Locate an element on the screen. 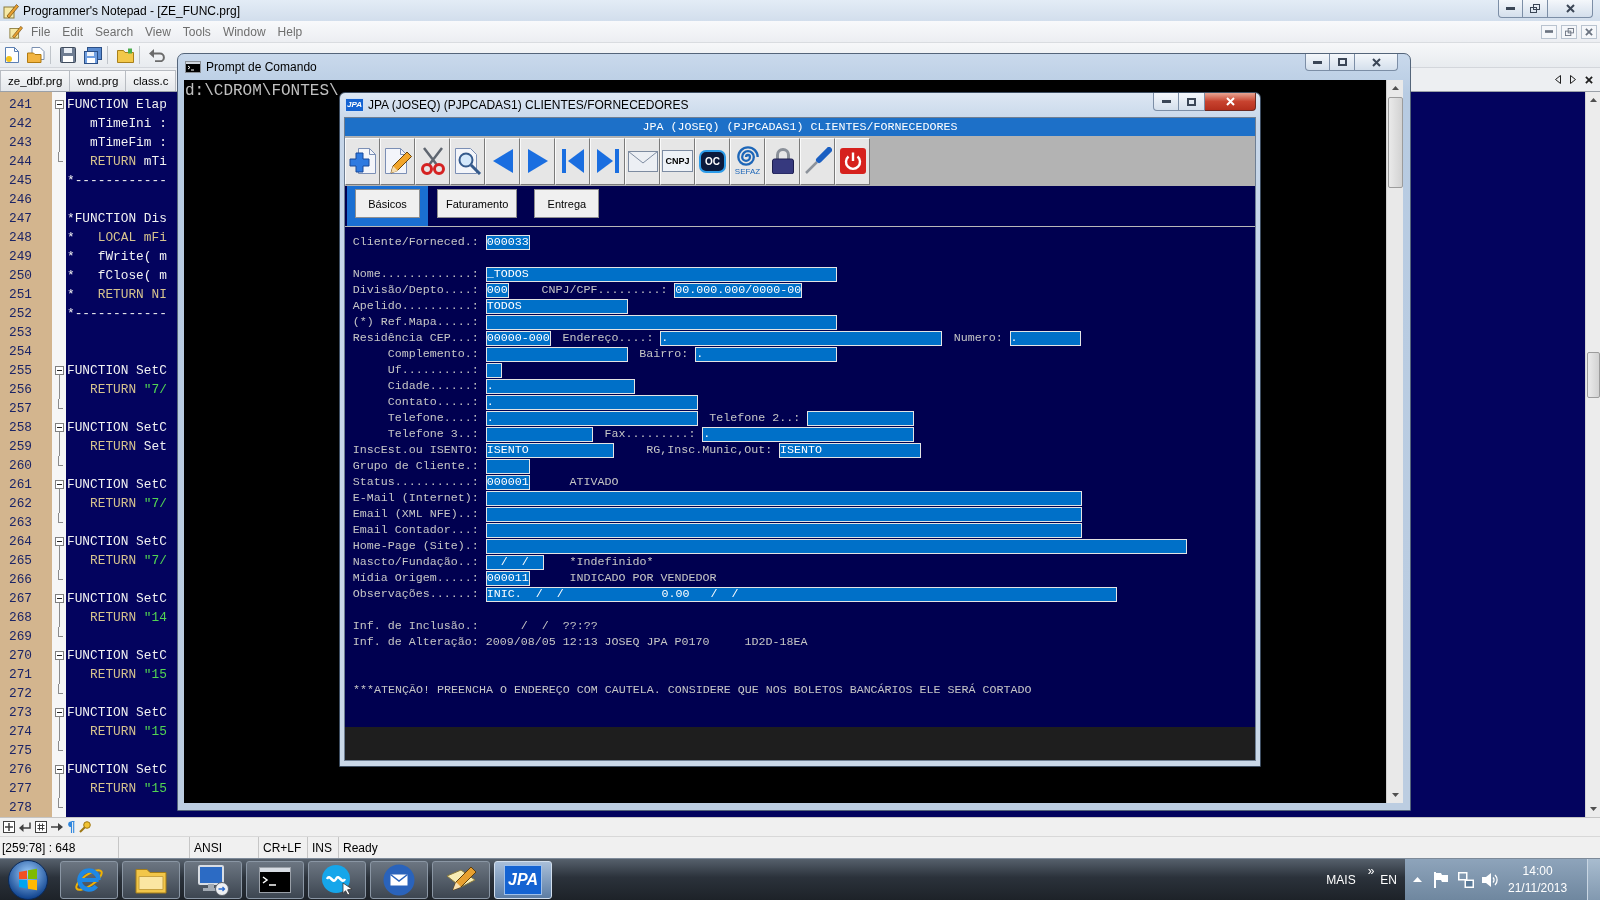 The width and height of the screenshot is (1600, 900). tab: Entrega is located at coordinates (567, 203).